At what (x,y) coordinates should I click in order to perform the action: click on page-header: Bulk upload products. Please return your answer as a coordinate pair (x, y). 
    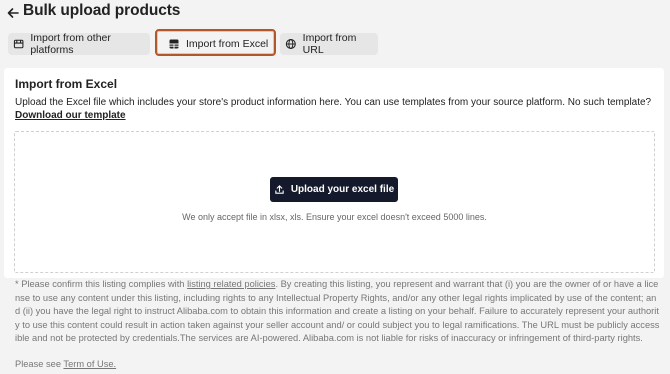
    Looking at the image, I should click on (335, 14).